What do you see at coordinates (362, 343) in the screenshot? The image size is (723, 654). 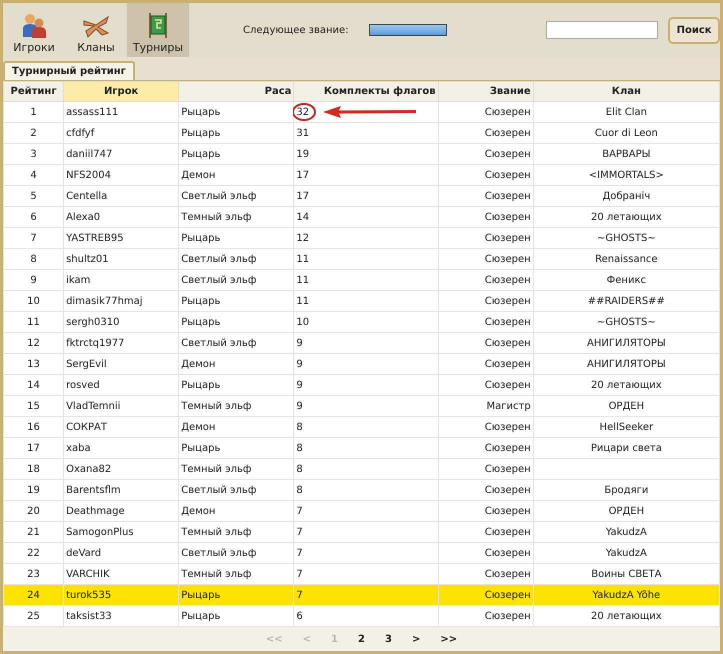 I see `table-row: 12 fktrctq1977 Светлый эльф 9 Сюзерен АНИГИЛЯТОРЫ` at bounding box center [362, 343].